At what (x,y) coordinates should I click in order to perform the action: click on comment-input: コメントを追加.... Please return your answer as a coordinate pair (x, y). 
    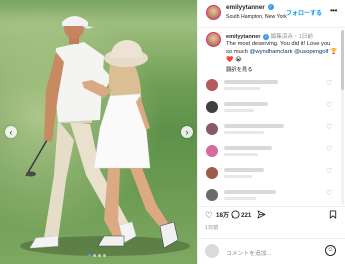
    Looking at the image, I should click on (248, 252).